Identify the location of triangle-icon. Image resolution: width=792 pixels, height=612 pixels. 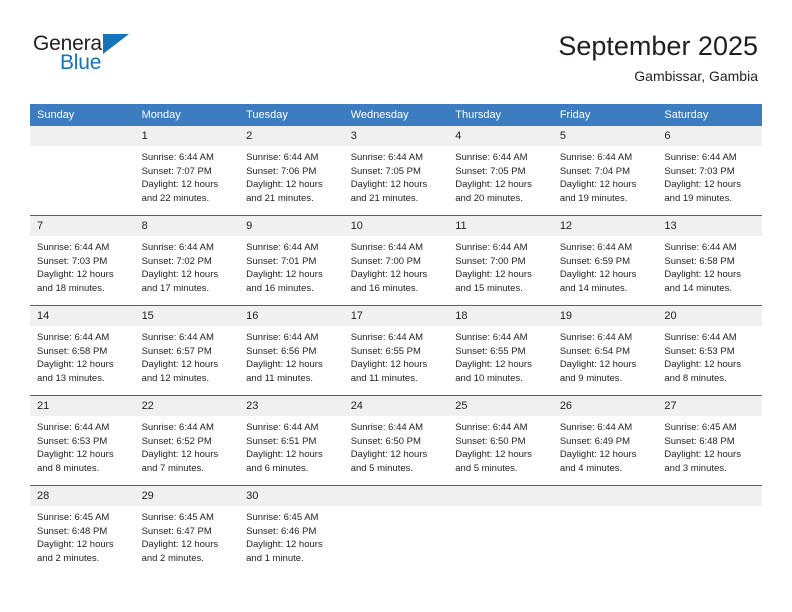
(116, 44).